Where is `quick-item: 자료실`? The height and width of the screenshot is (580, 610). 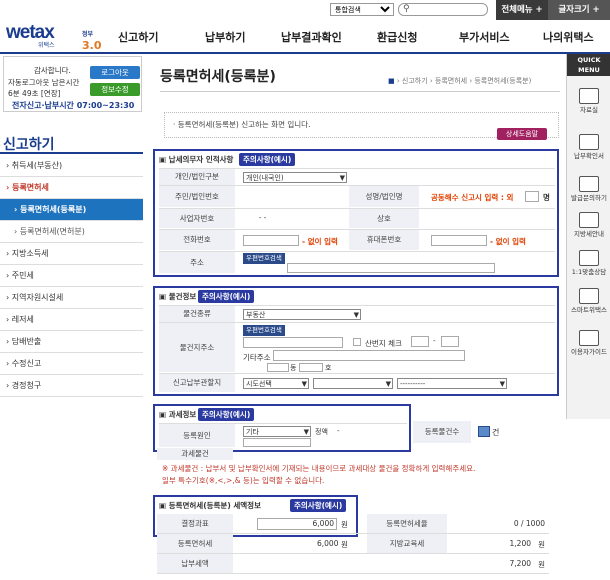 quick-item: 자료실 is located at coordinates (589, 101).